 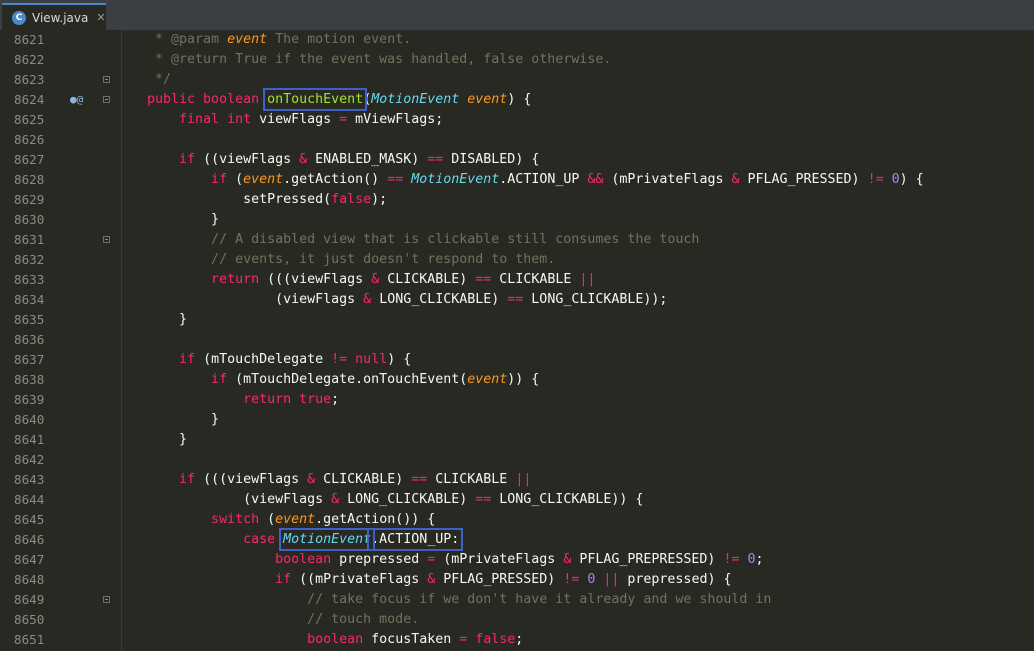 What do you see at coordinates (517, 460) in the screenshot?
I see `code-line: 8642` at bounding box center [517, 460].